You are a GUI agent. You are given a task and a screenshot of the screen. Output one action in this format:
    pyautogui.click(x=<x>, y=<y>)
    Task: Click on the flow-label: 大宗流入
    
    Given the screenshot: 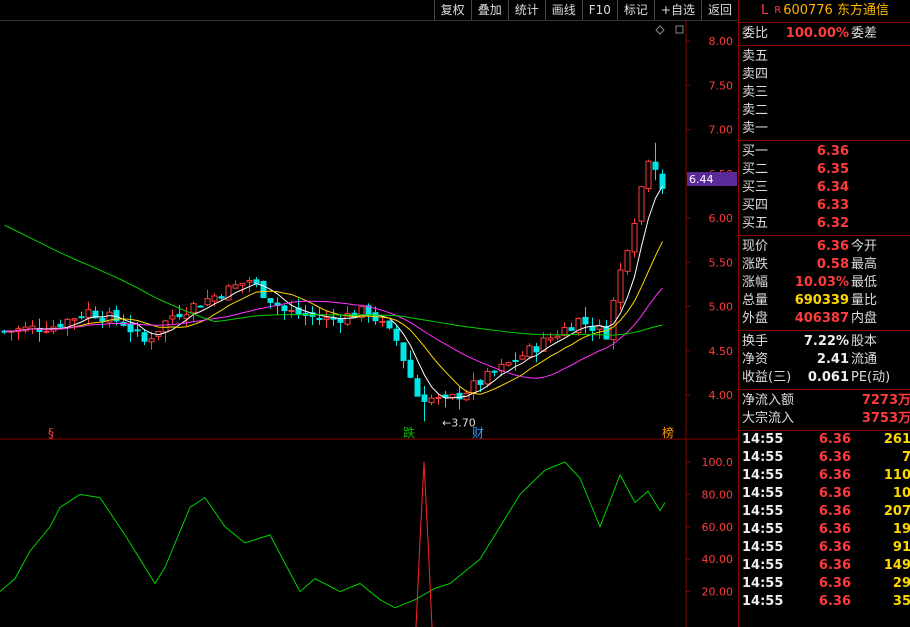 What is the action you would take?
    pyautogui.click(x=768, y=418)
    